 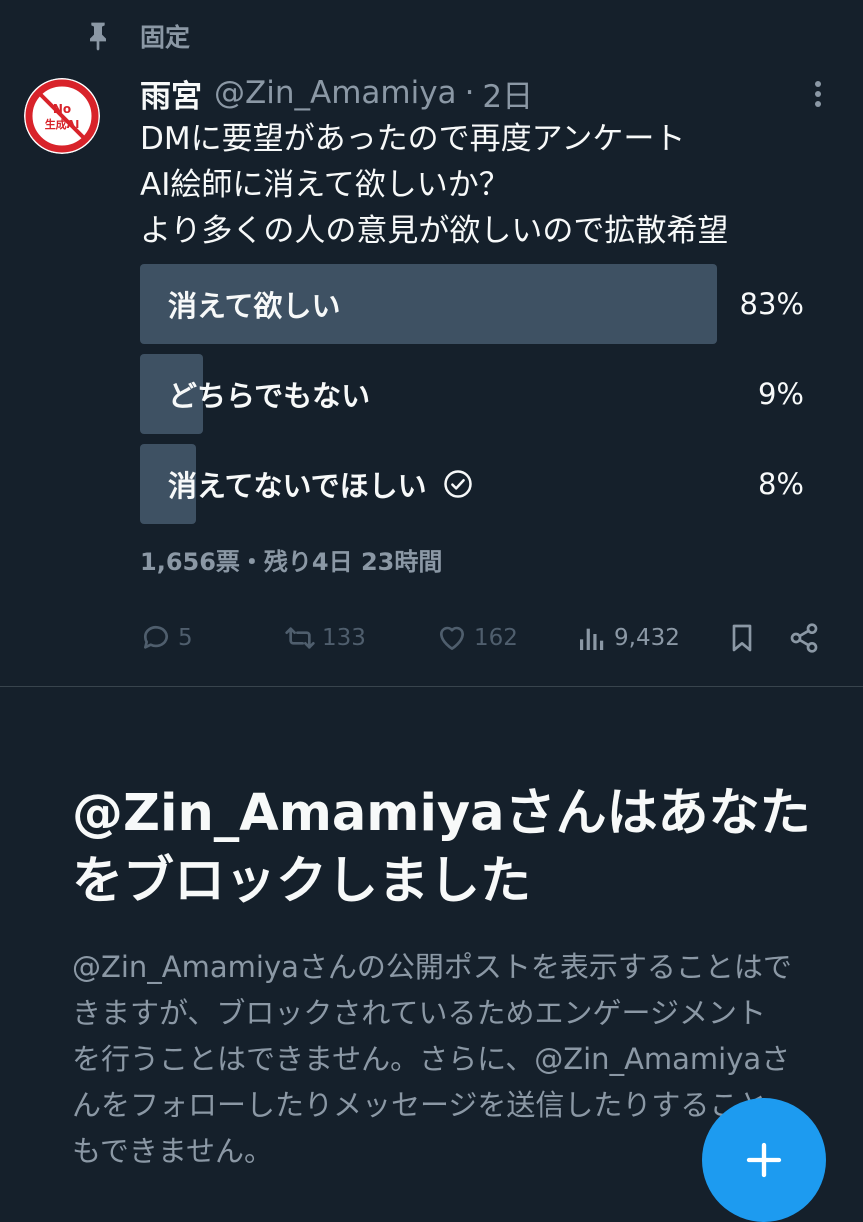 I want to click on avatar-text-no: No, so click(x=62, y=109).